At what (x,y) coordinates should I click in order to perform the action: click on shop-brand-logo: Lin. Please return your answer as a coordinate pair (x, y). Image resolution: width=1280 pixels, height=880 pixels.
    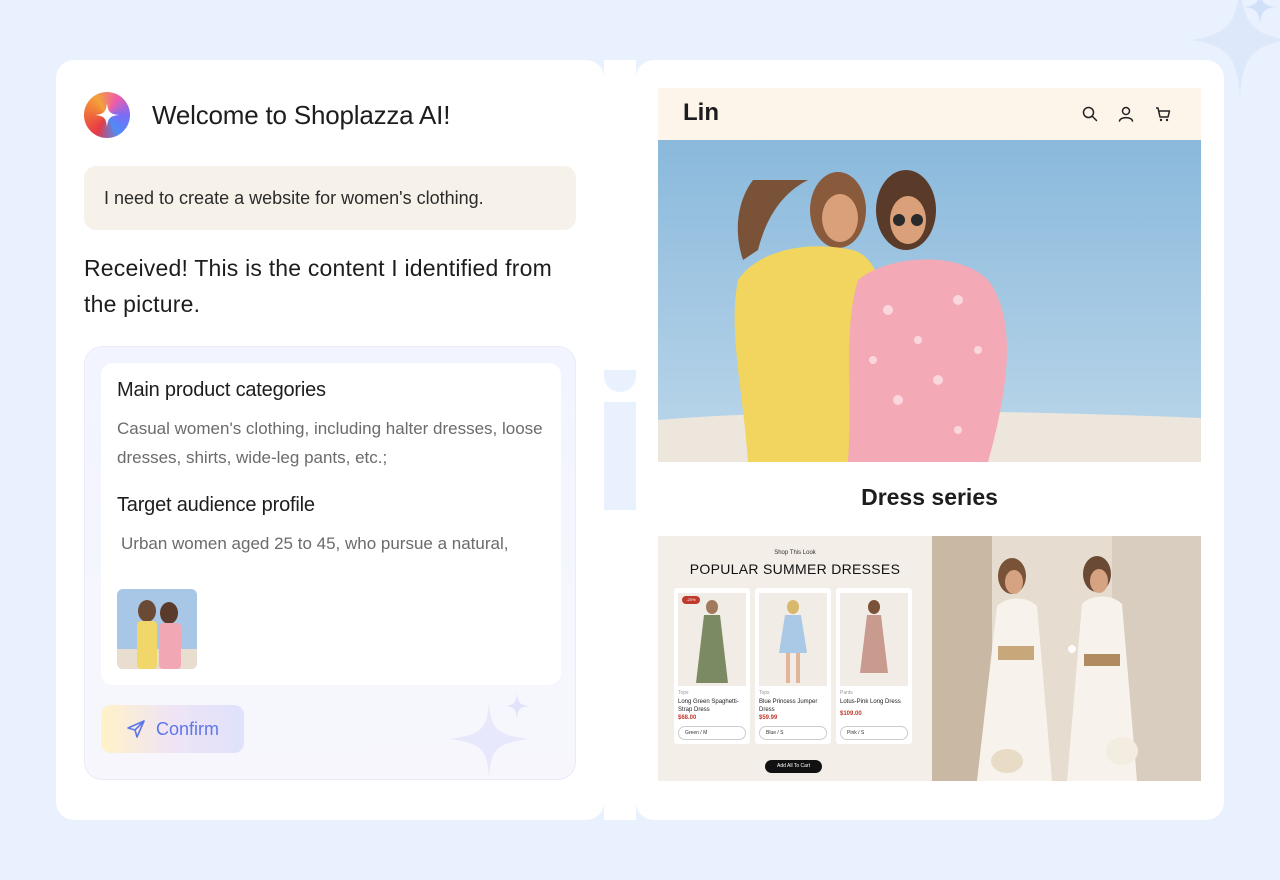
    Looking at the image, I should click on (701, 113).